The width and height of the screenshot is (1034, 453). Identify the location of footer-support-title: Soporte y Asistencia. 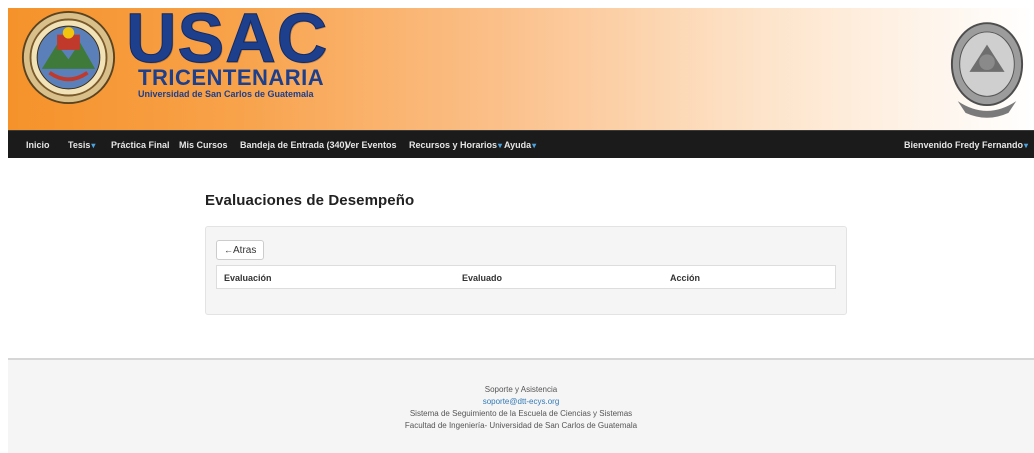
(521, 389).